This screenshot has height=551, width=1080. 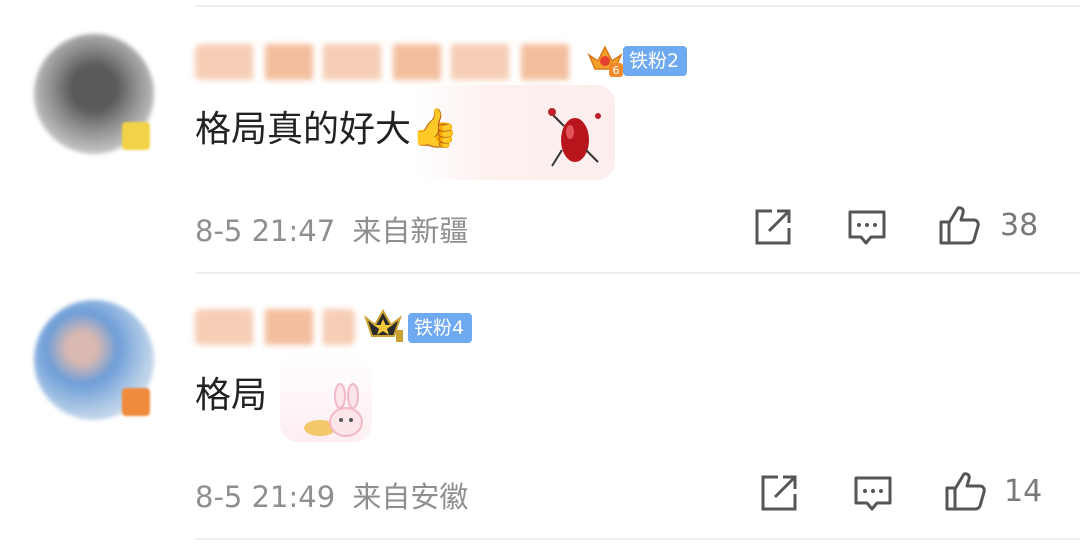 What do you see at coordinates (965, 491) in the screenshot?
I see `thumbs-up-icon` at bounding box center [965, 491].